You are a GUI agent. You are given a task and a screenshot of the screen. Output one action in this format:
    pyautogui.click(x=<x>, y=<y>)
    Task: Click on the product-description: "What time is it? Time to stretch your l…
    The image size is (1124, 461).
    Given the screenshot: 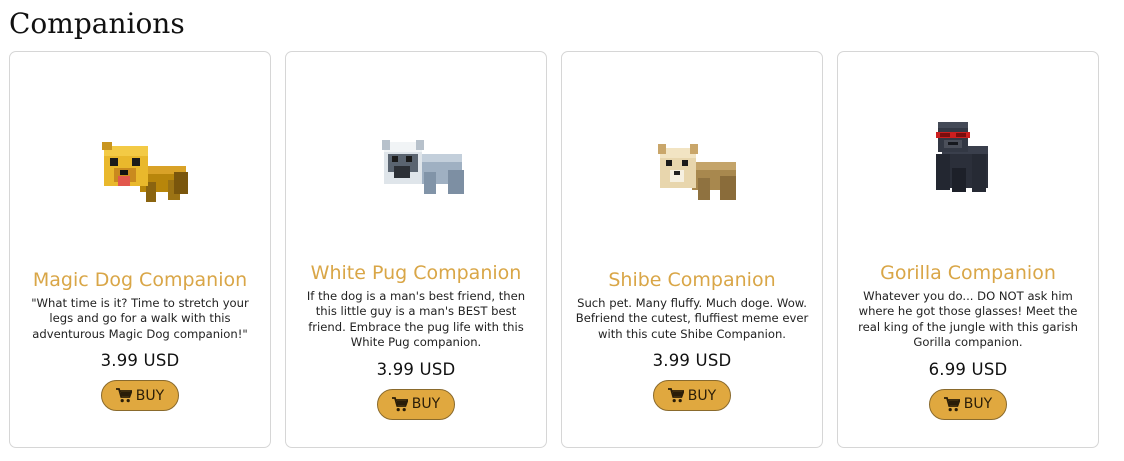 What is the action you would take?
    pyautogui.click(x=140, y=318)
    